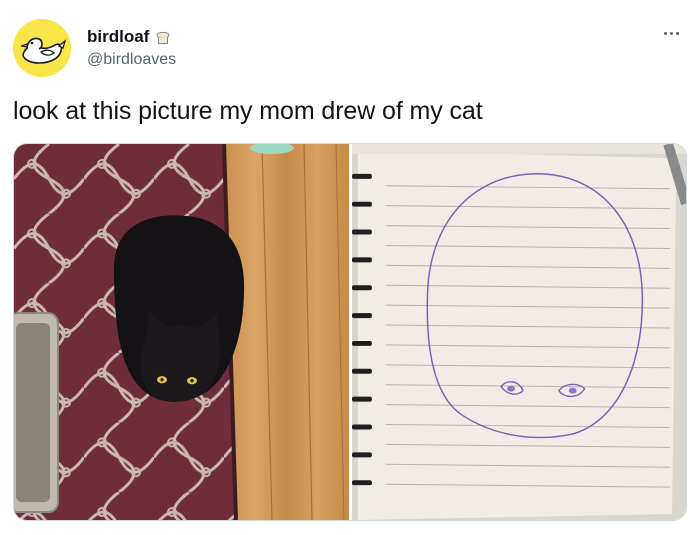  I want to click on avatar, so click(42, 48).